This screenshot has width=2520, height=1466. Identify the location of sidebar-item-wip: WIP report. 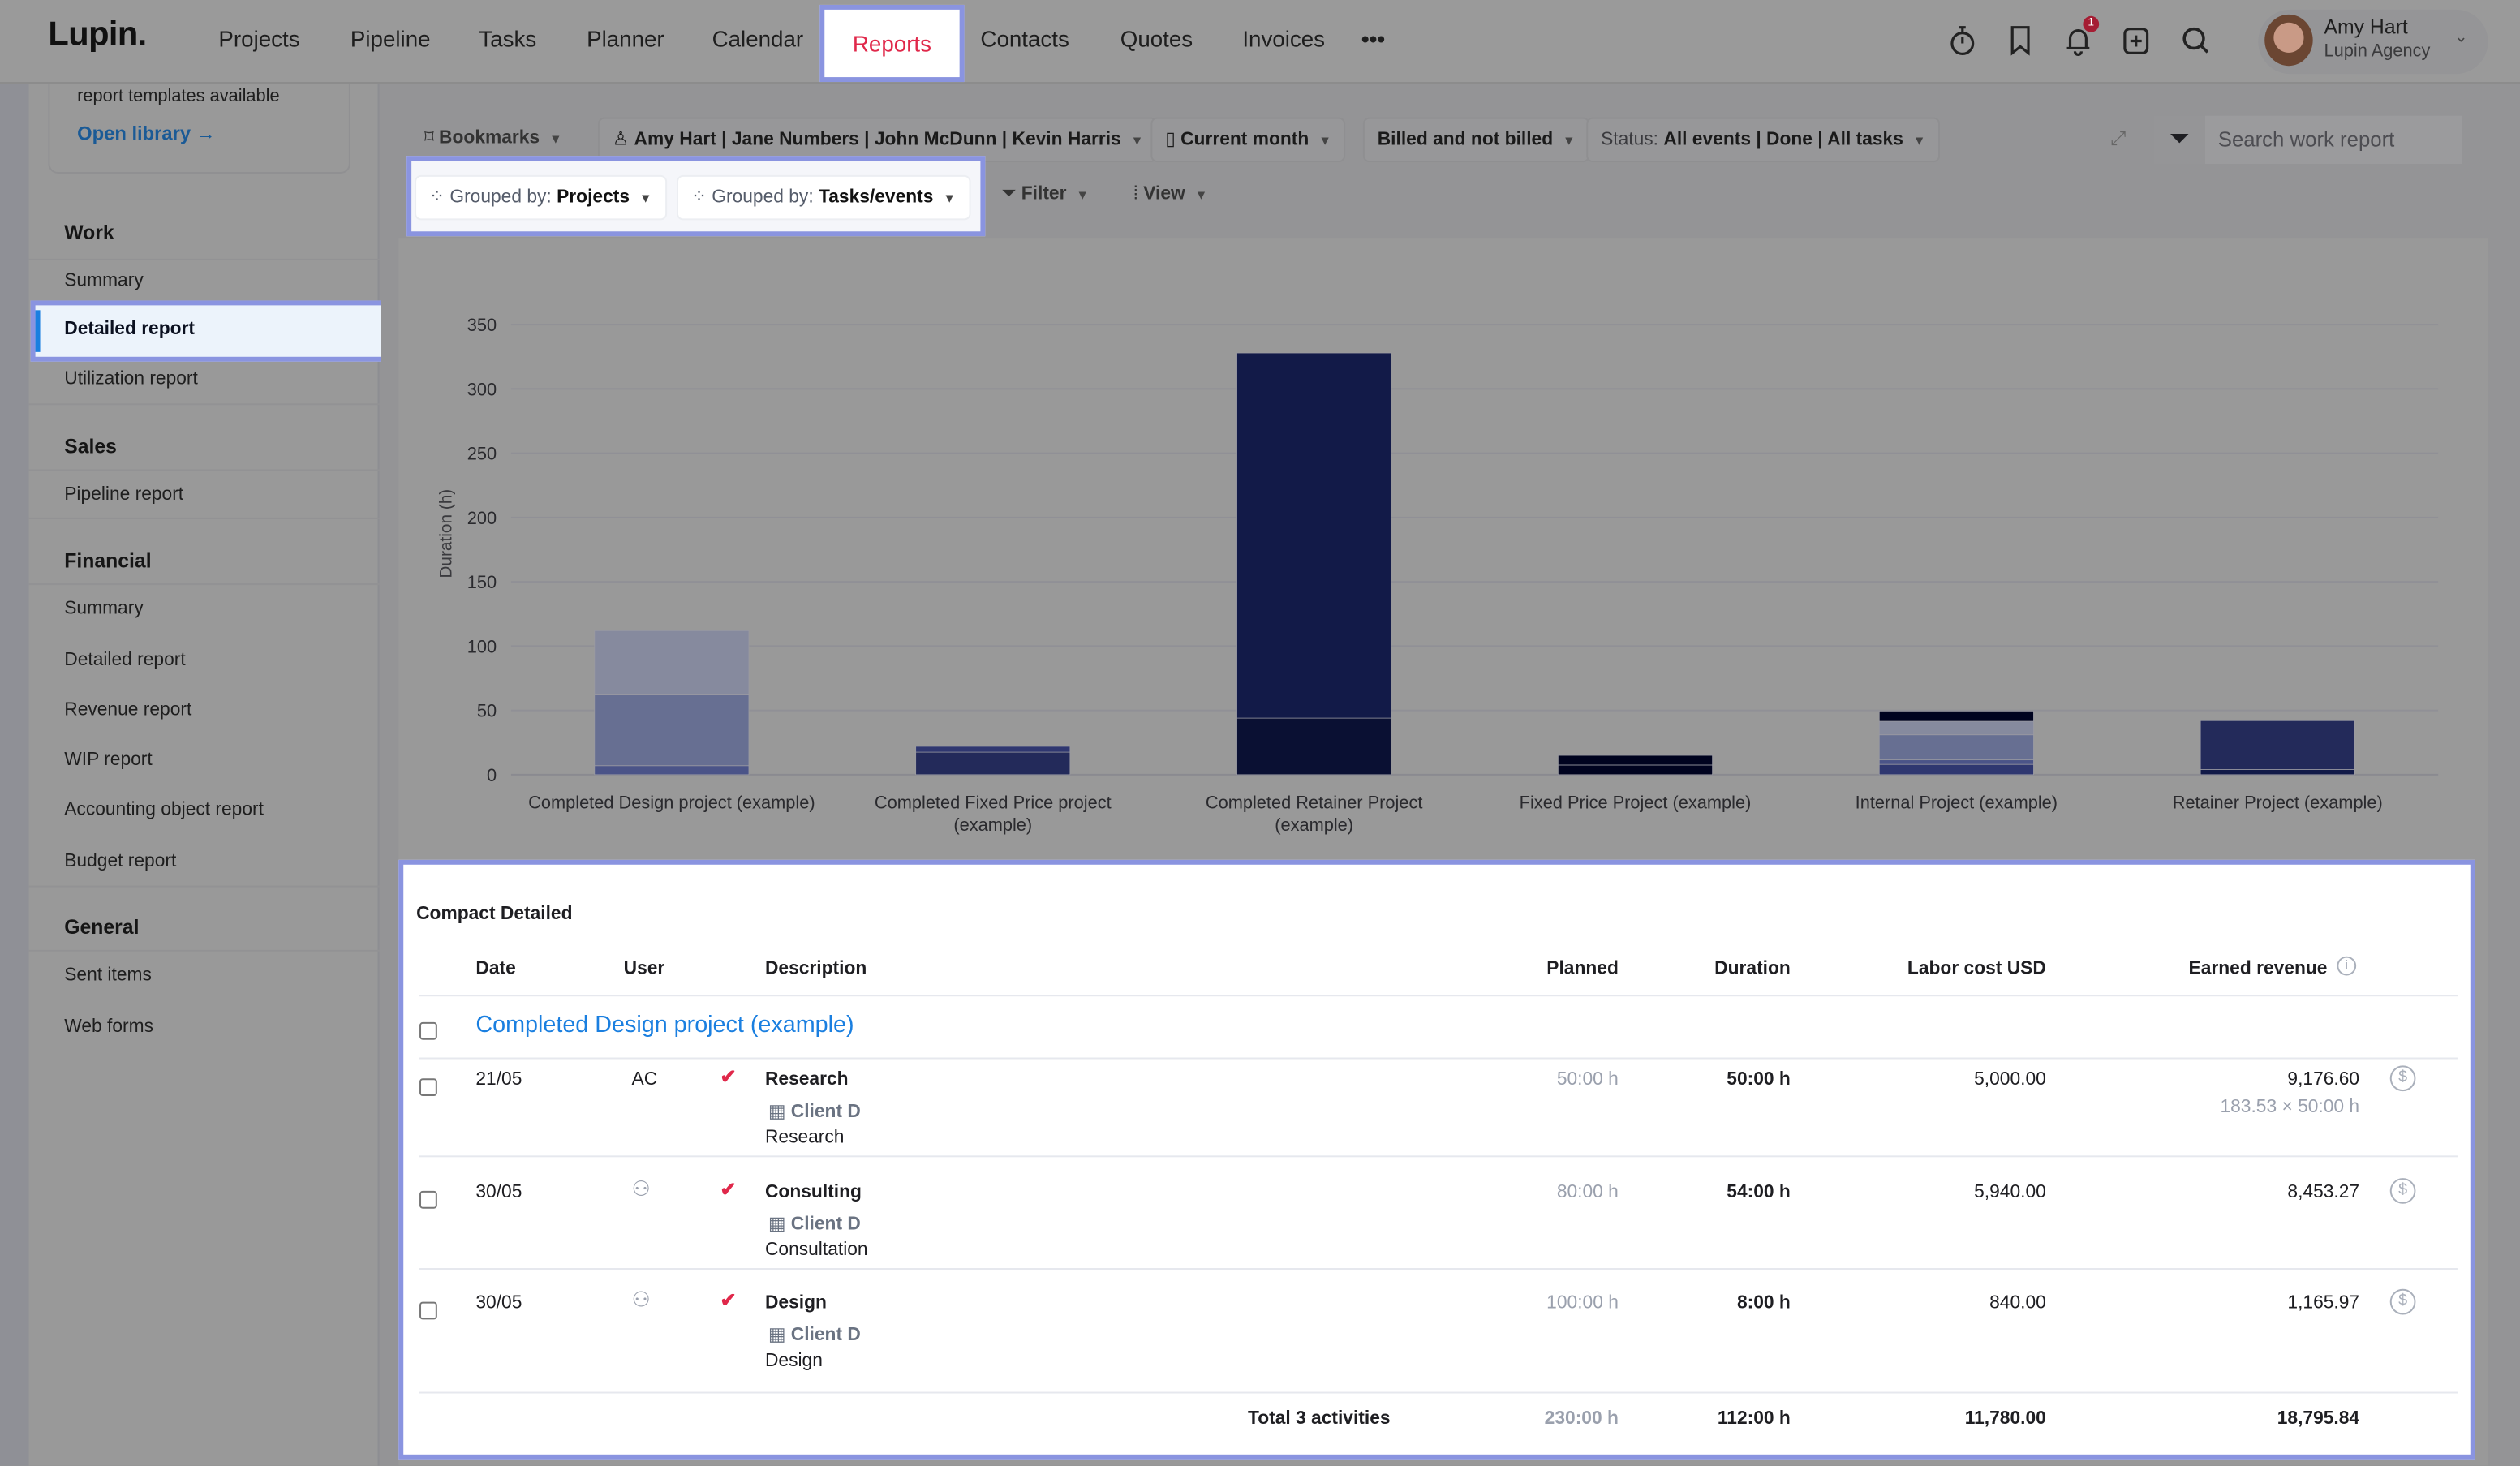
(108, 760).